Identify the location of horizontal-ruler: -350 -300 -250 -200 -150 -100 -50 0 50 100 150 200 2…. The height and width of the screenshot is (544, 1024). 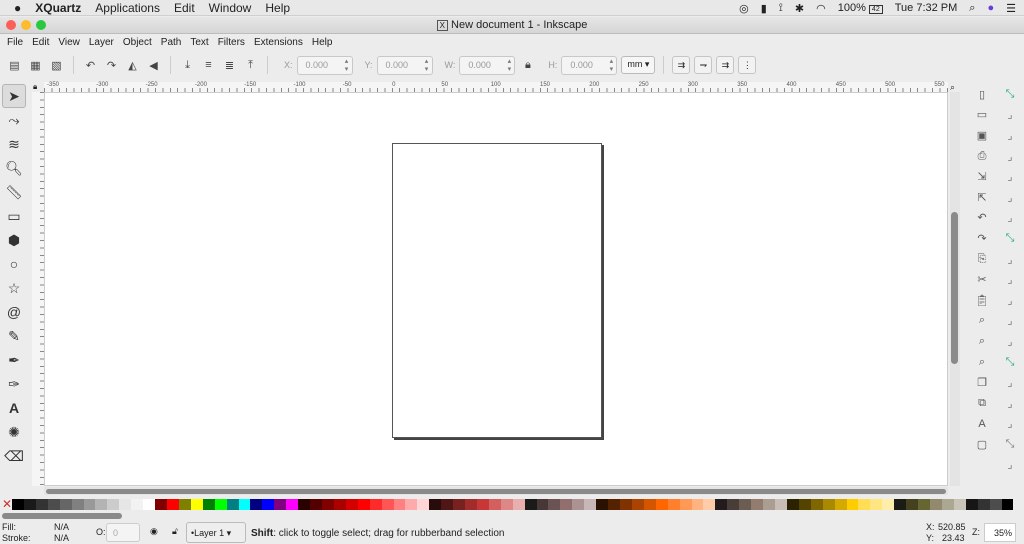
(496, 87).